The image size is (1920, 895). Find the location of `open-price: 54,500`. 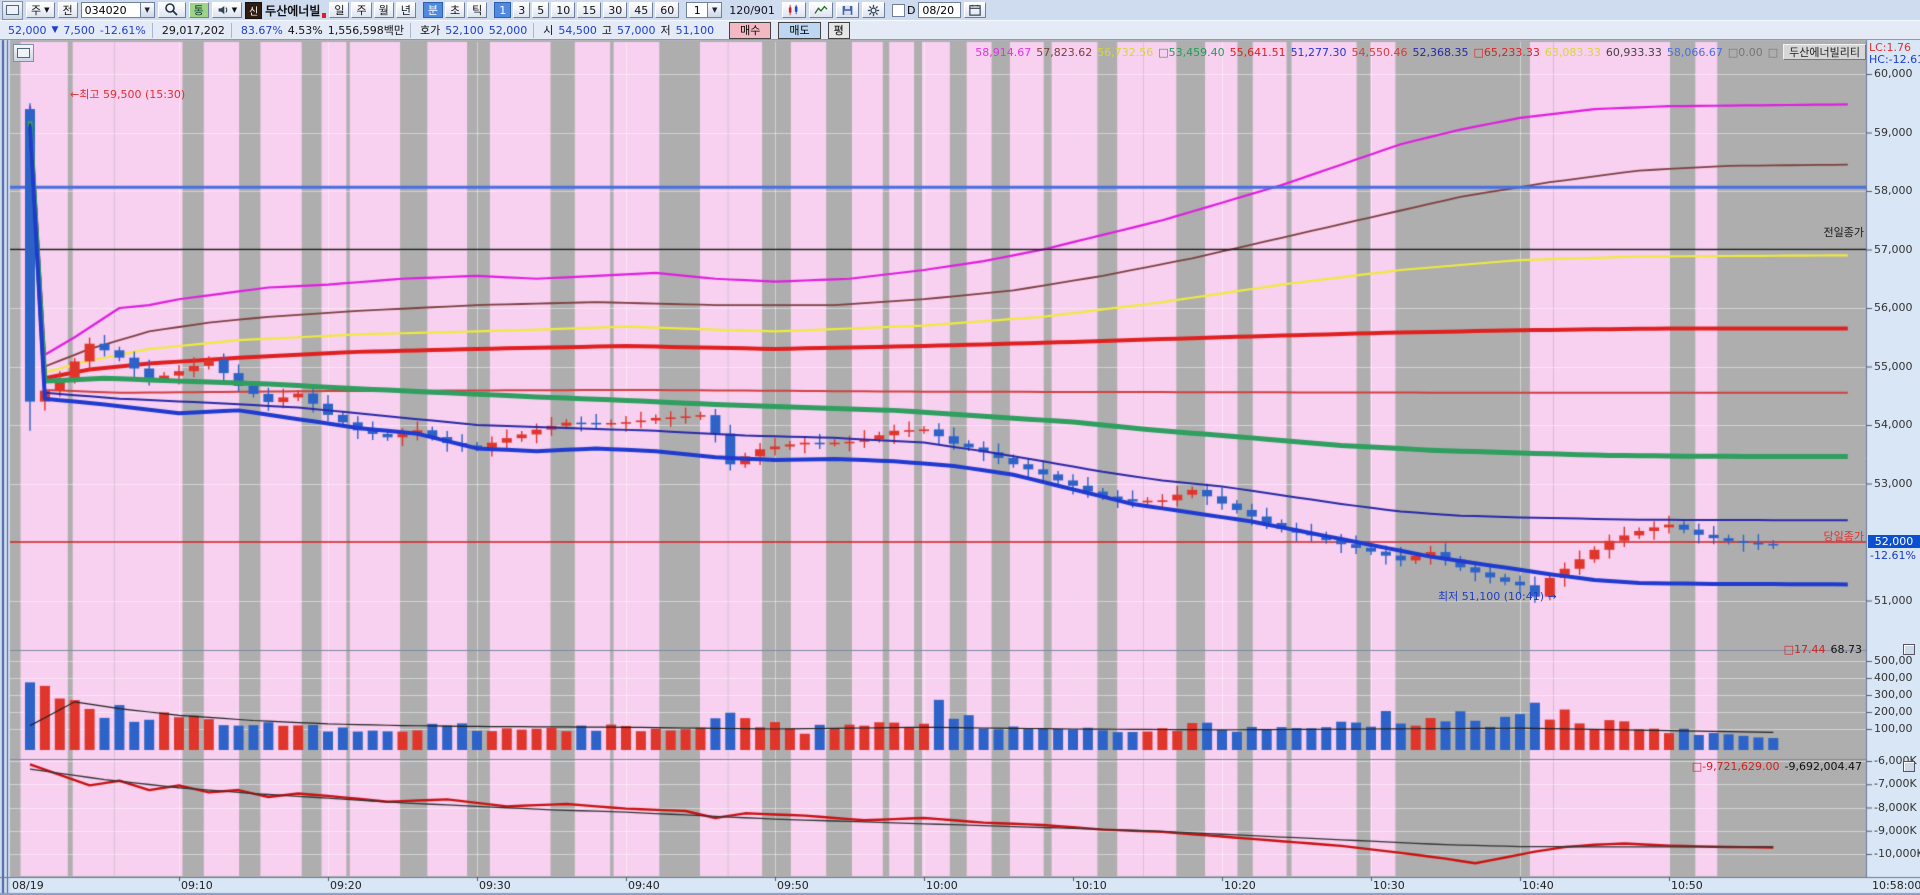

open-price: 54,500 is located at coordinates (577, 30).